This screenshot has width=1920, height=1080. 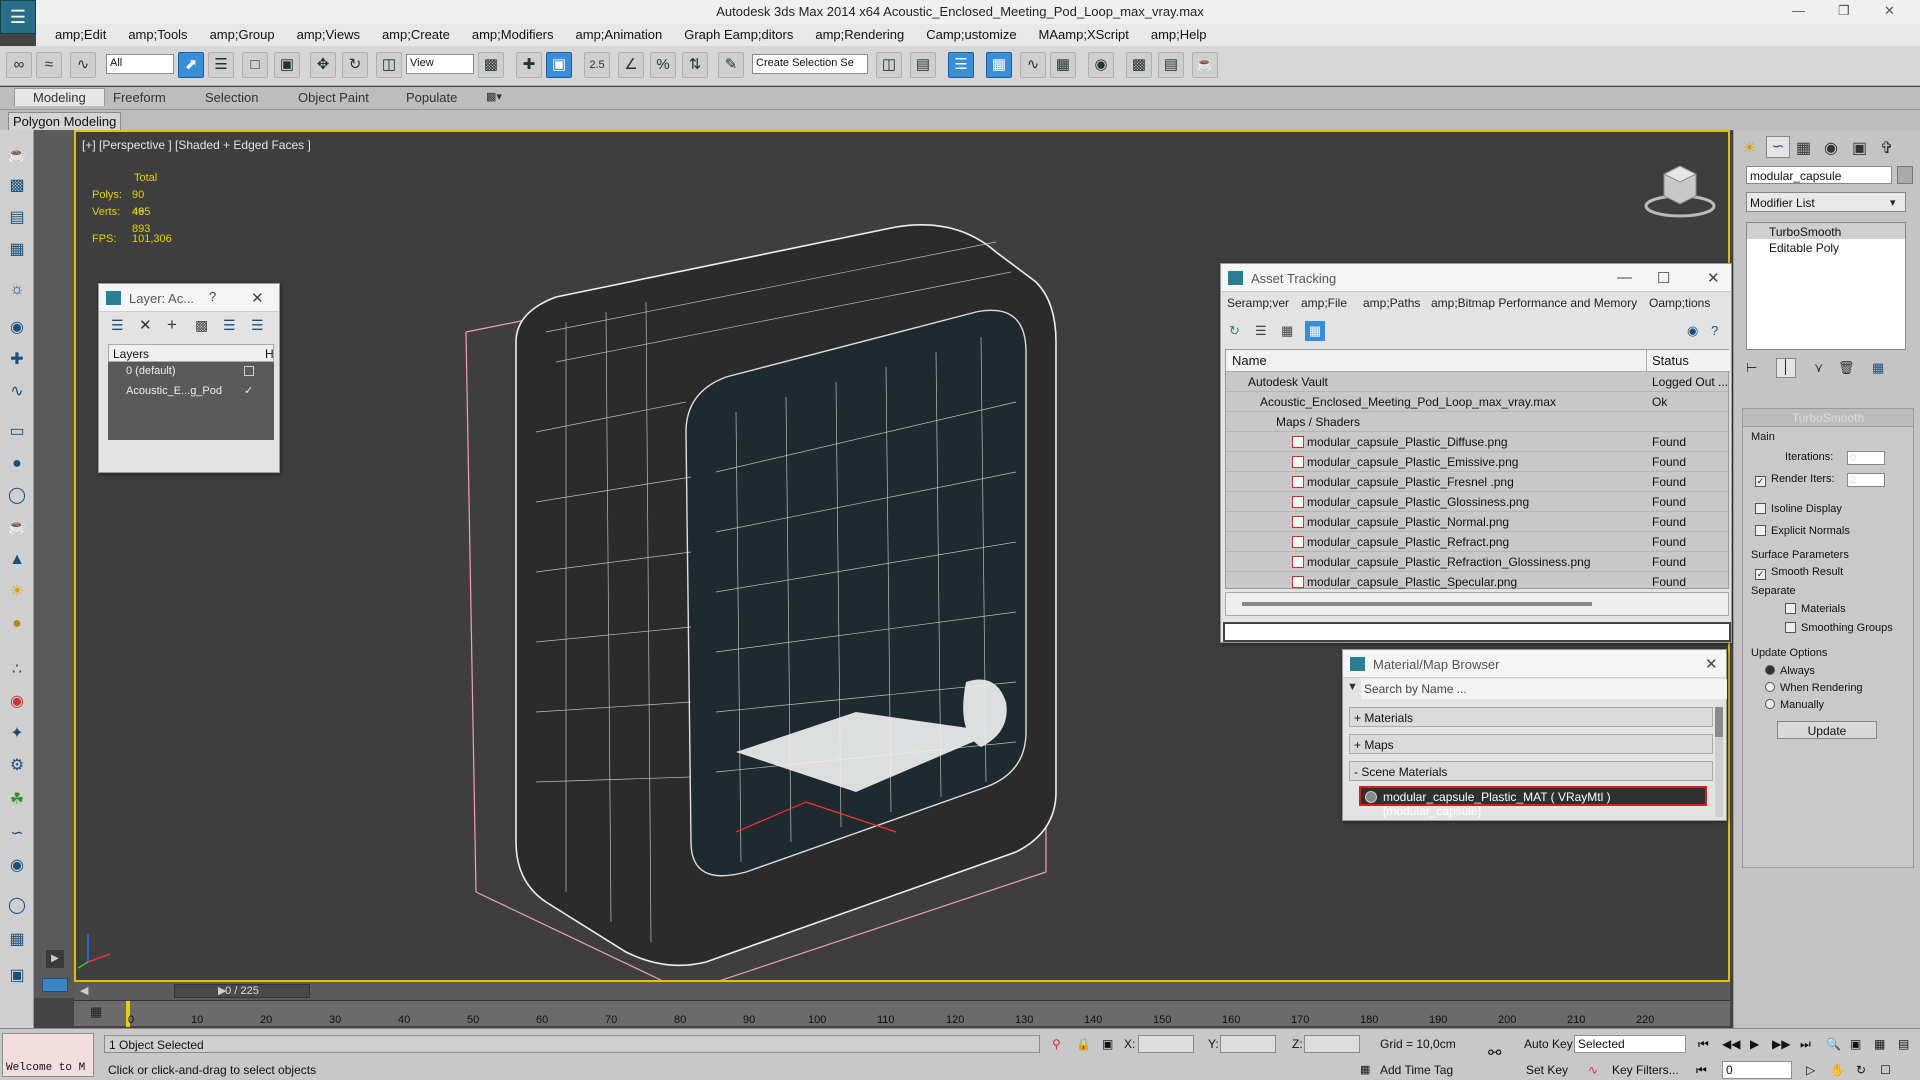 What do you see at coordinates (1790, 627) in the screenshot?
I see `separate-smoothing-groups-checkbox` at bounding box center [1790, 627].